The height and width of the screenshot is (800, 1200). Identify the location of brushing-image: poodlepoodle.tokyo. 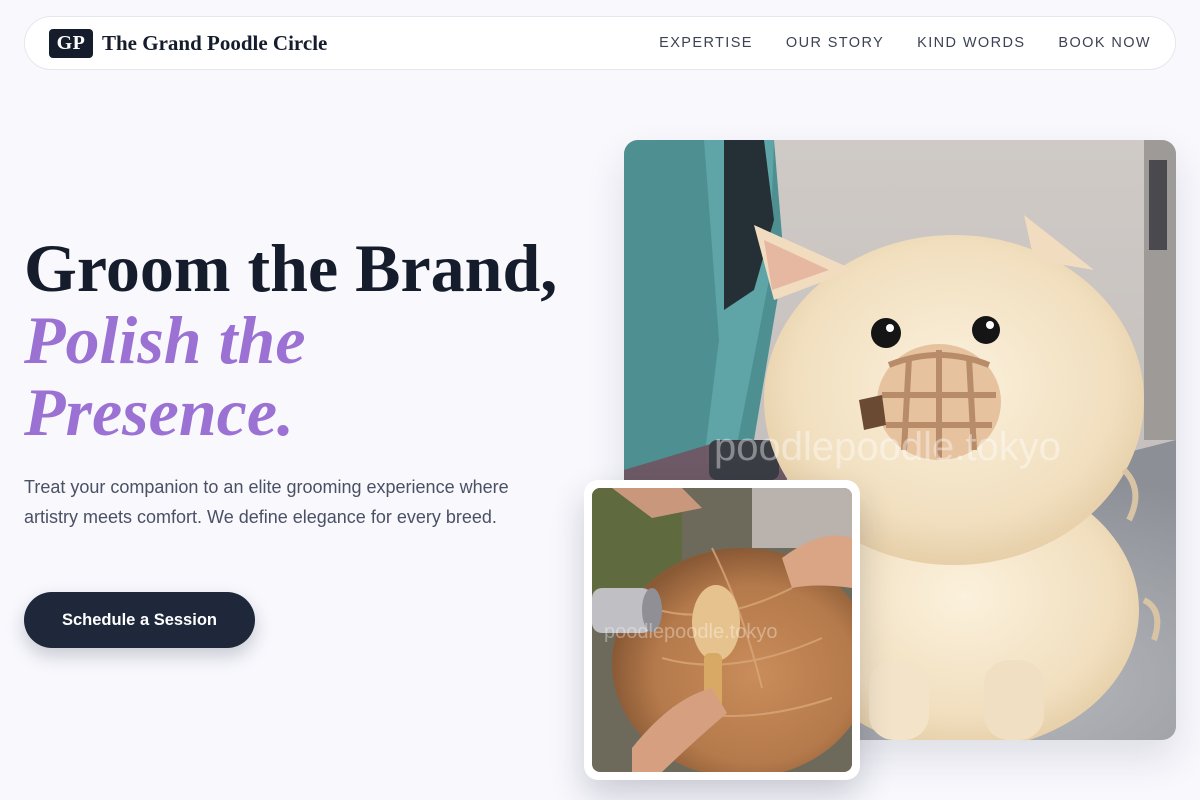
(722, 630).